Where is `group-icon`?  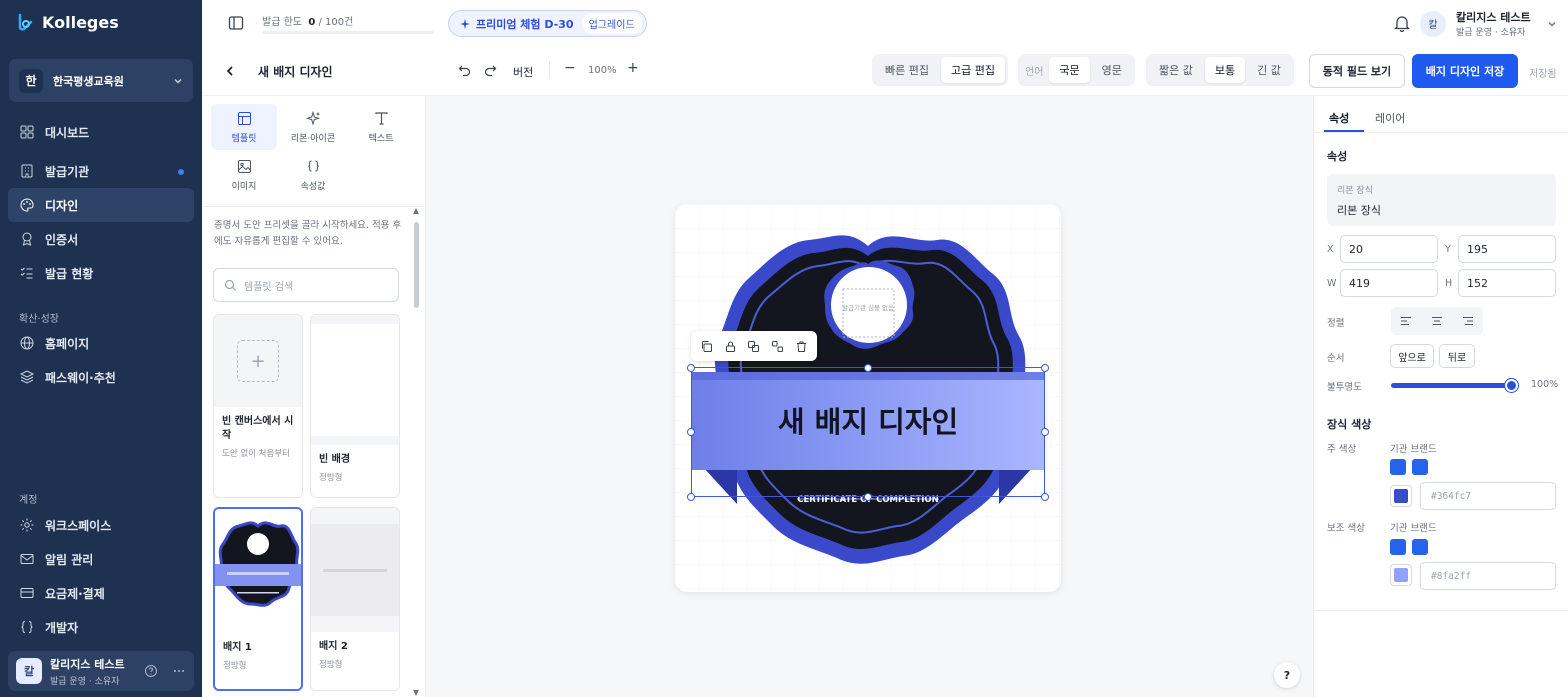 group-icon is located at coordinates (753, 346).